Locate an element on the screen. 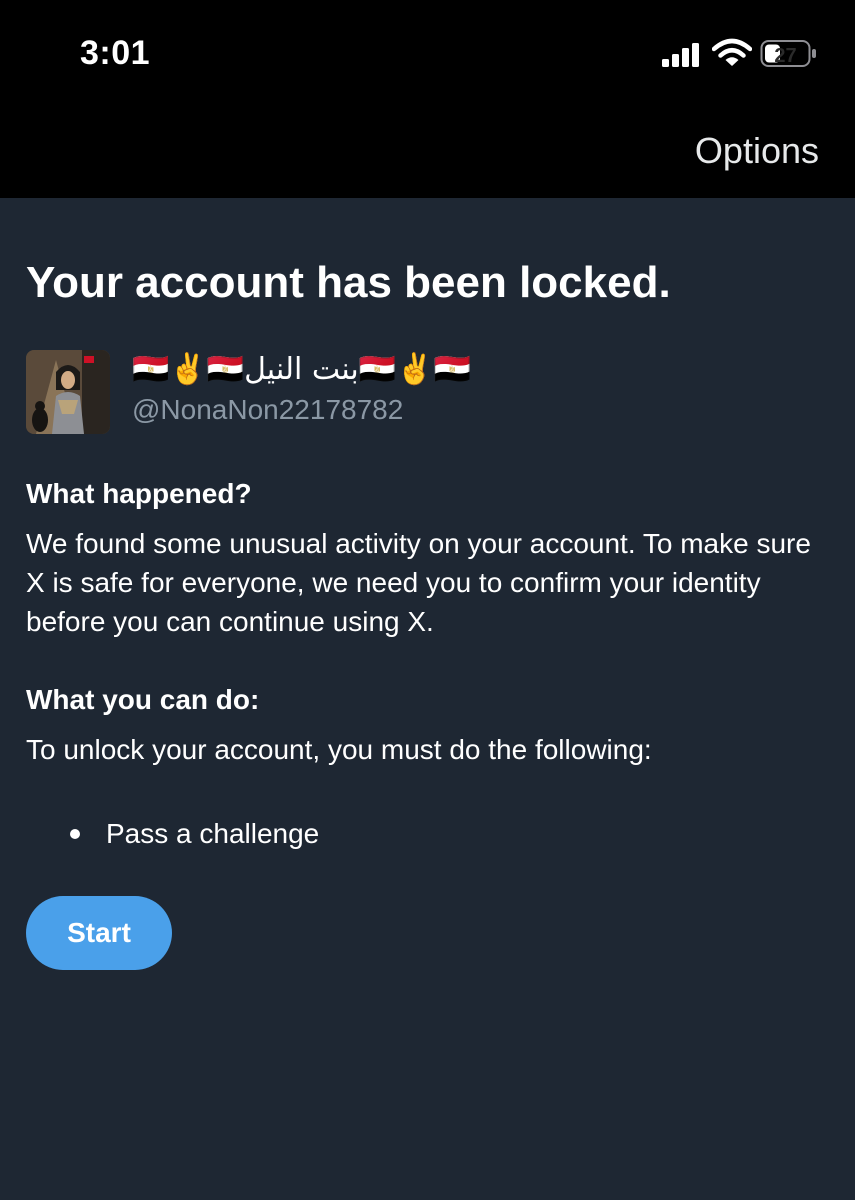 Image resolution: width=855 pixels, height=1200 pixels. account-display-name: 🇪🇬✌️🇪🇬بنت النيل🇪🇬✌️🇪🇬 is located at coordinates (301, 369).